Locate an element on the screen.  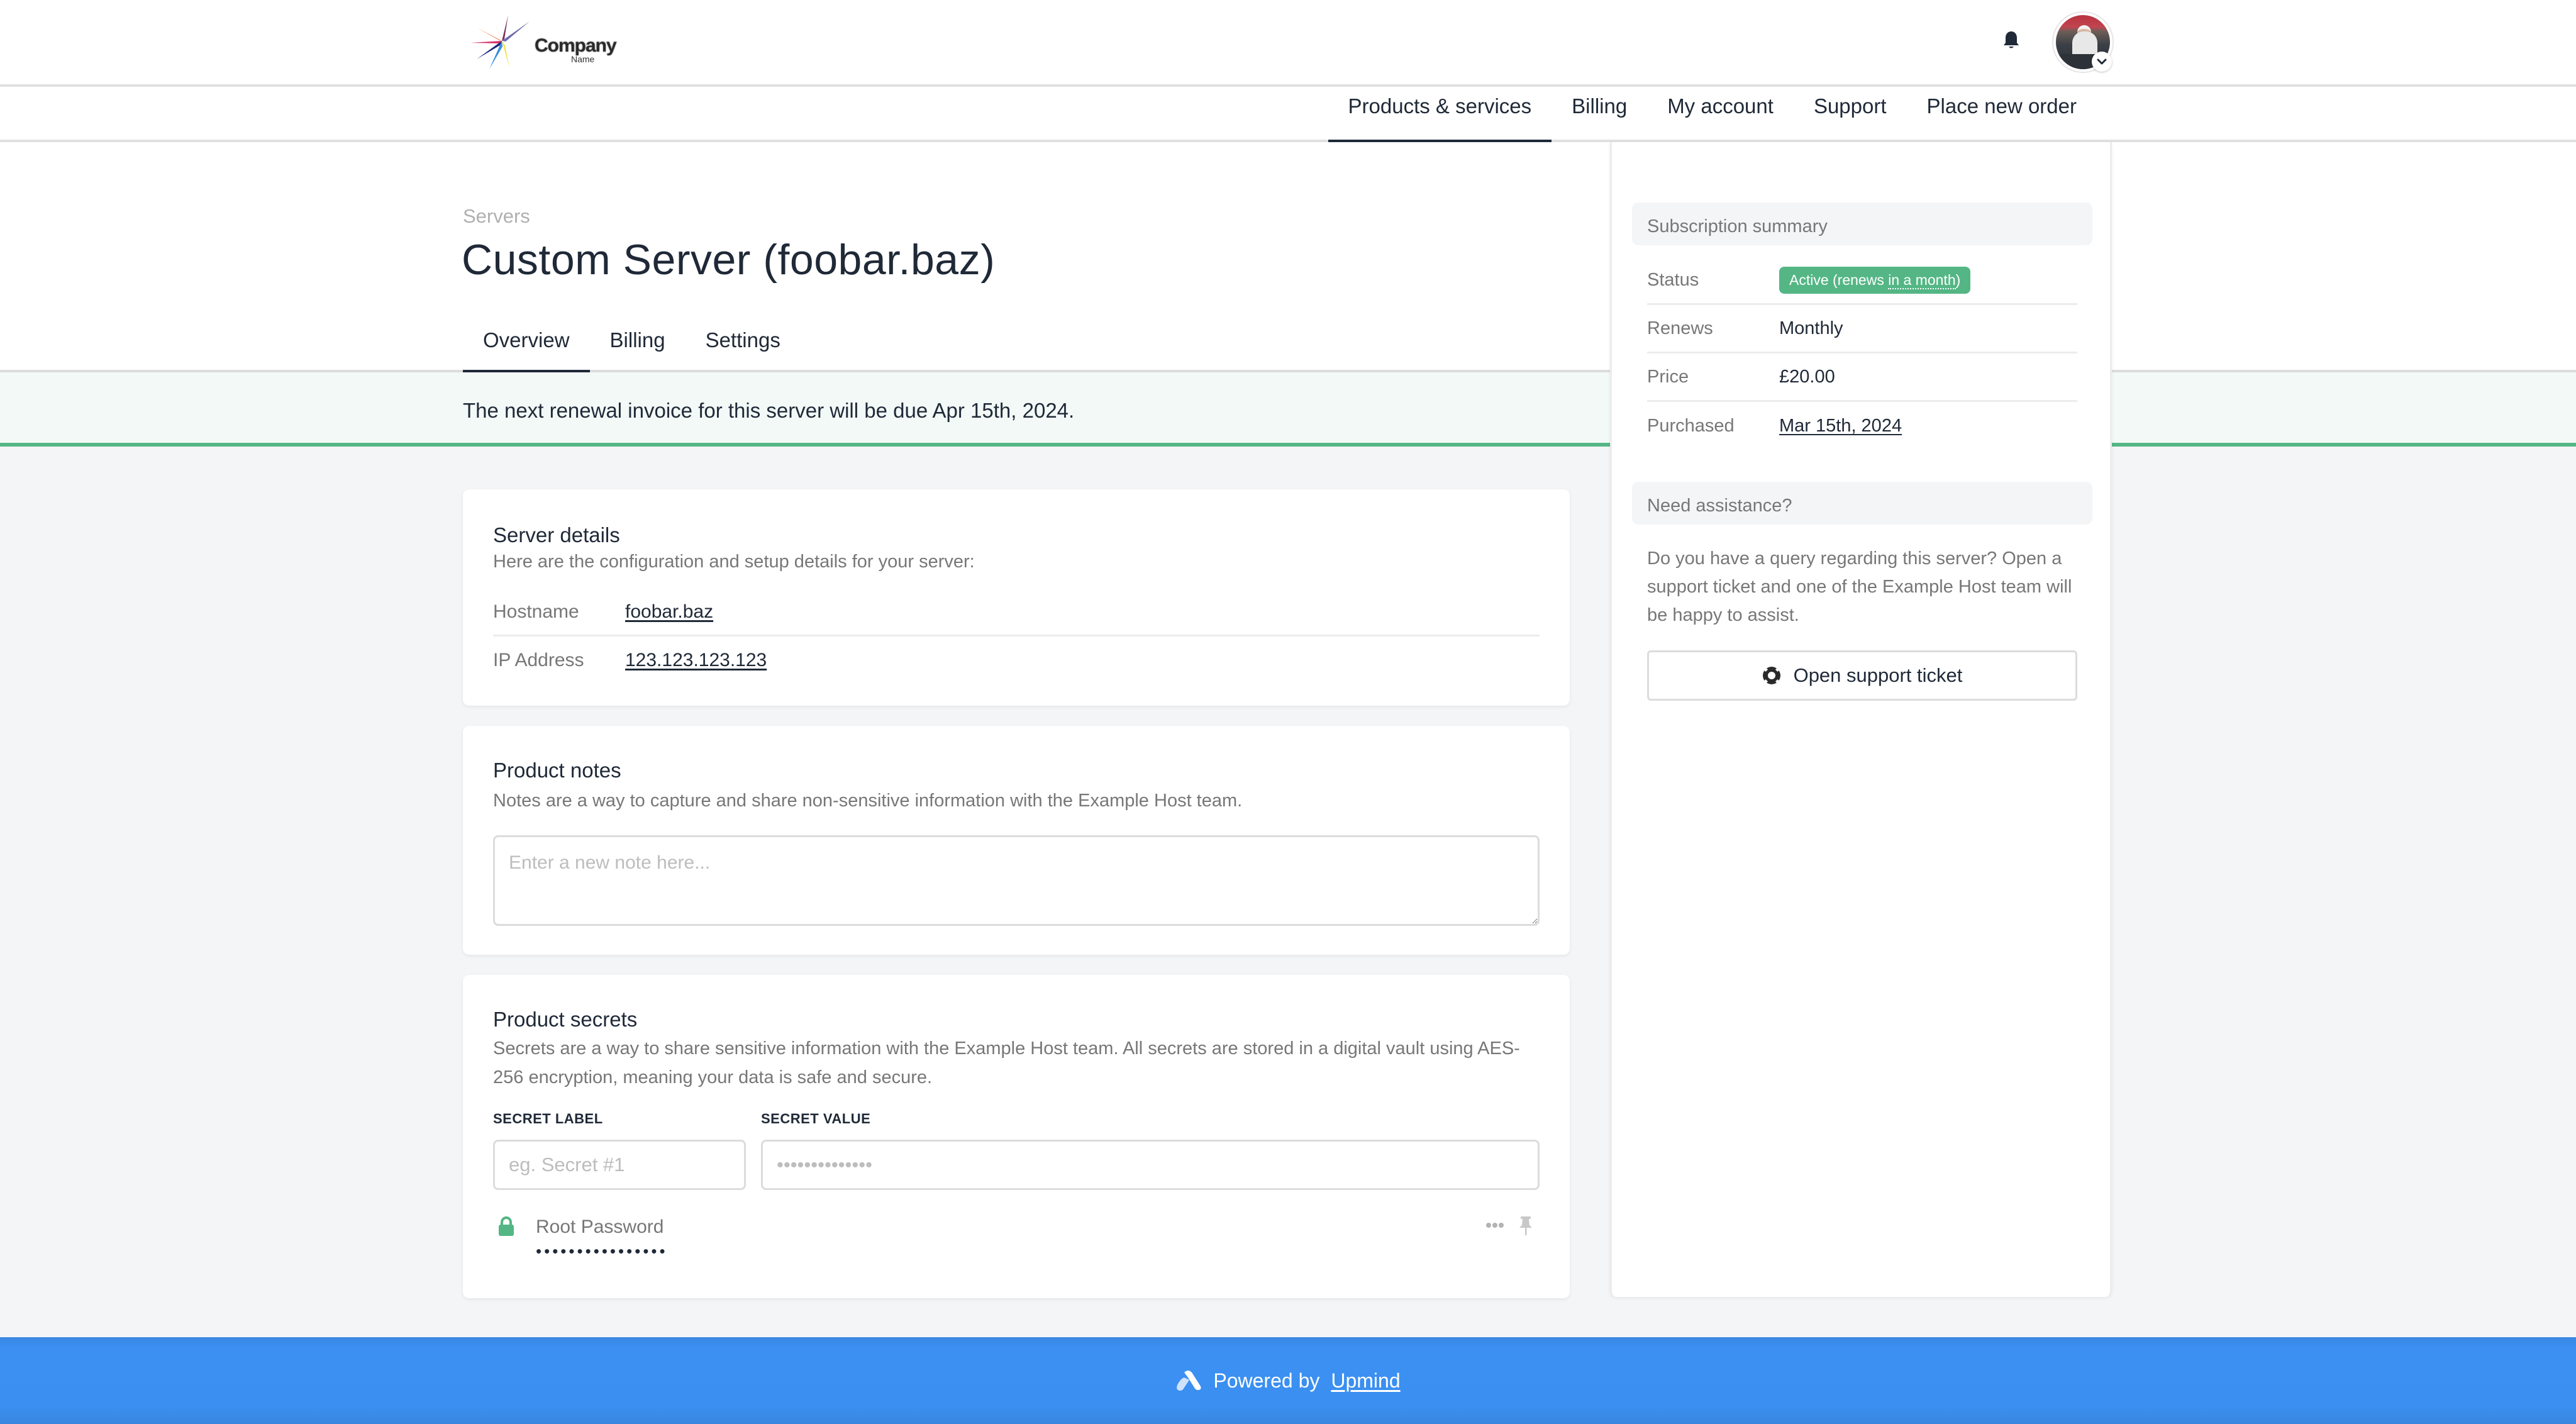
lock-icon is located at coordinates (506, 1226).